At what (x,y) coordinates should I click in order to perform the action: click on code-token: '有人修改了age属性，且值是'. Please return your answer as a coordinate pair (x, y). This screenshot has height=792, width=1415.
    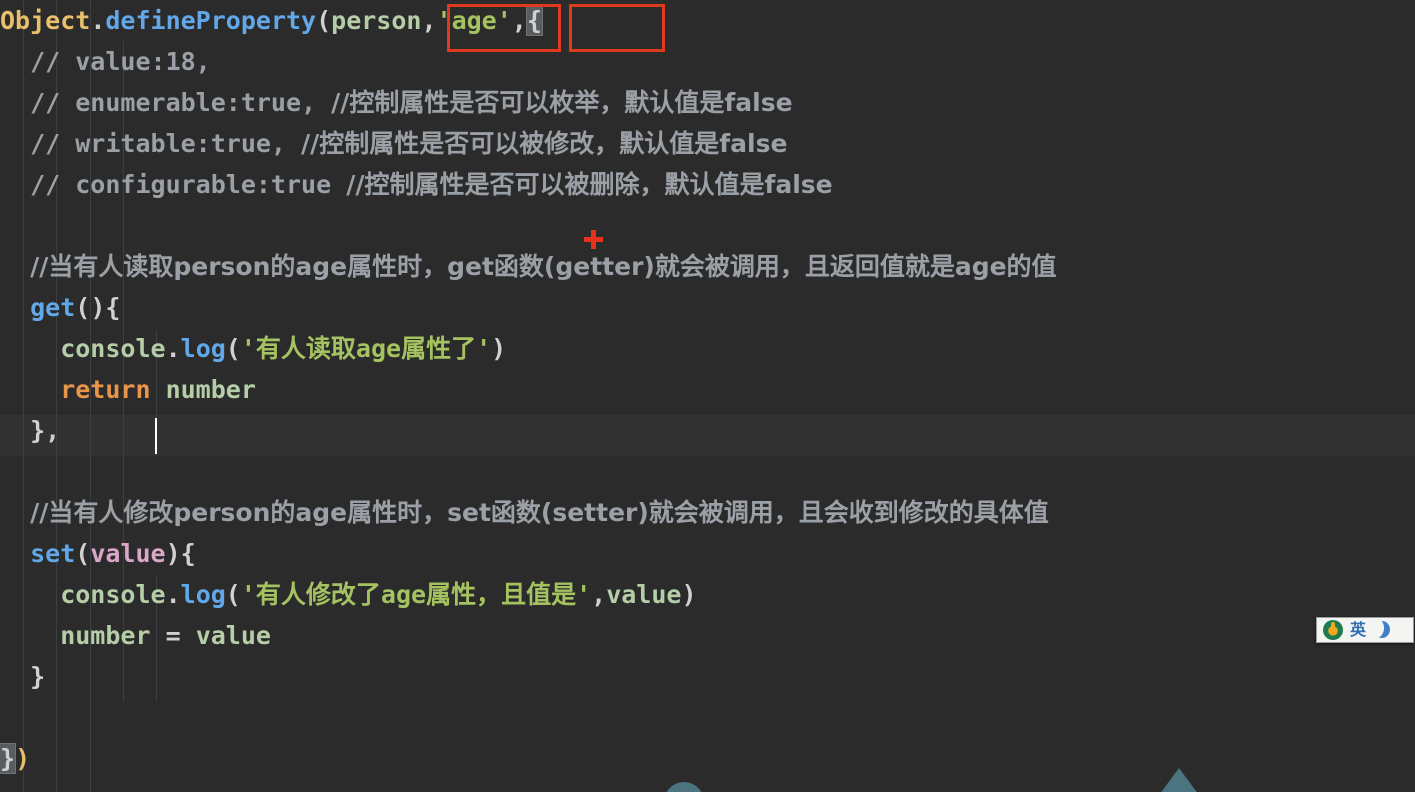
    Looking at the image, I should click on (416, 594).